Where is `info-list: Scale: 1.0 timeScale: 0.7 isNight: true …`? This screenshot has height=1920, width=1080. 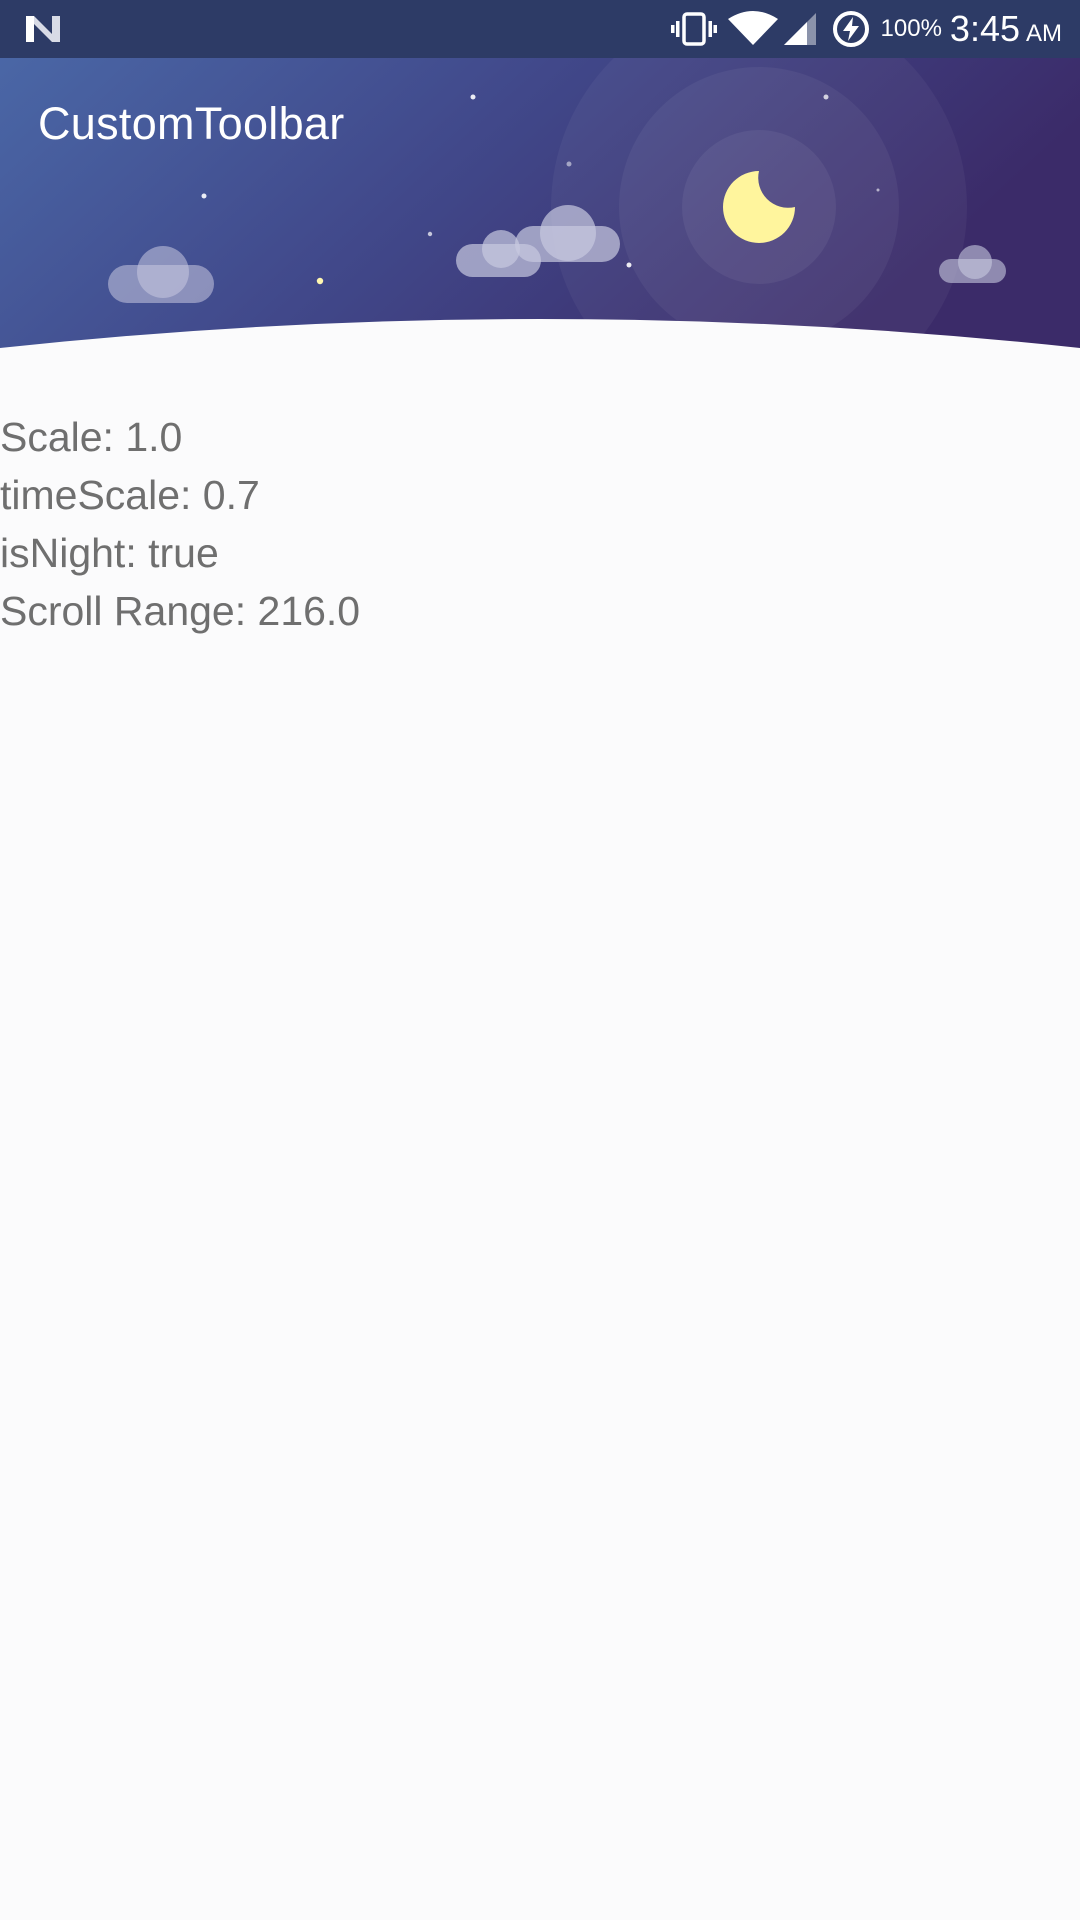
info-list: Scale: 1.0 timeScale: 0.7 isNight: true … is located at coordinates (180, 524).